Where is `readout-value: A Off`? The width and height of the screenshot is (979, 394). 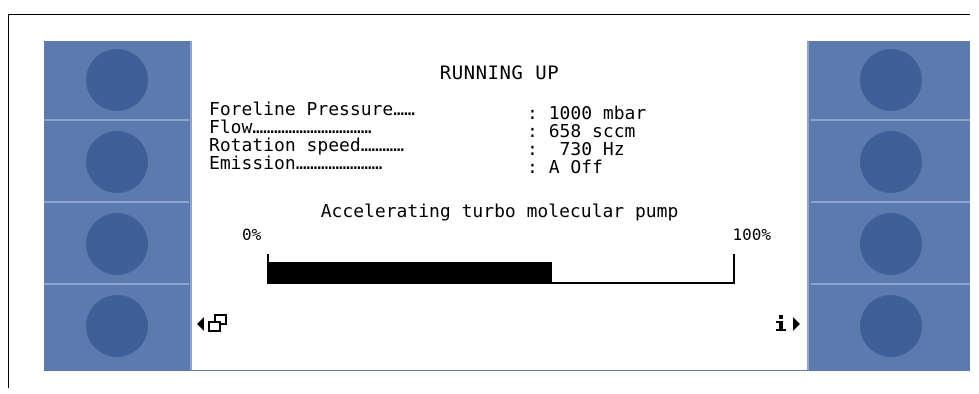
readout-value: A Off is located at coordinates (575, 167).